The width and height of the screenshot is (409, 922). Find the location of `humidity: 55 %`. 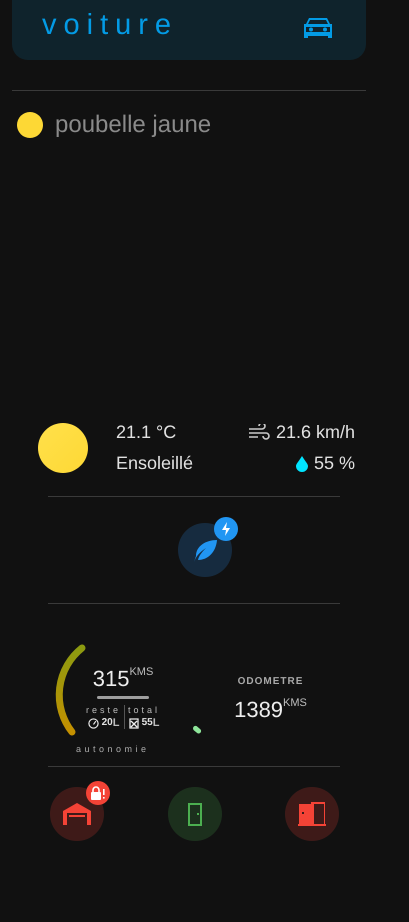

humidity: 55 % is located at coordinates (334, 463).